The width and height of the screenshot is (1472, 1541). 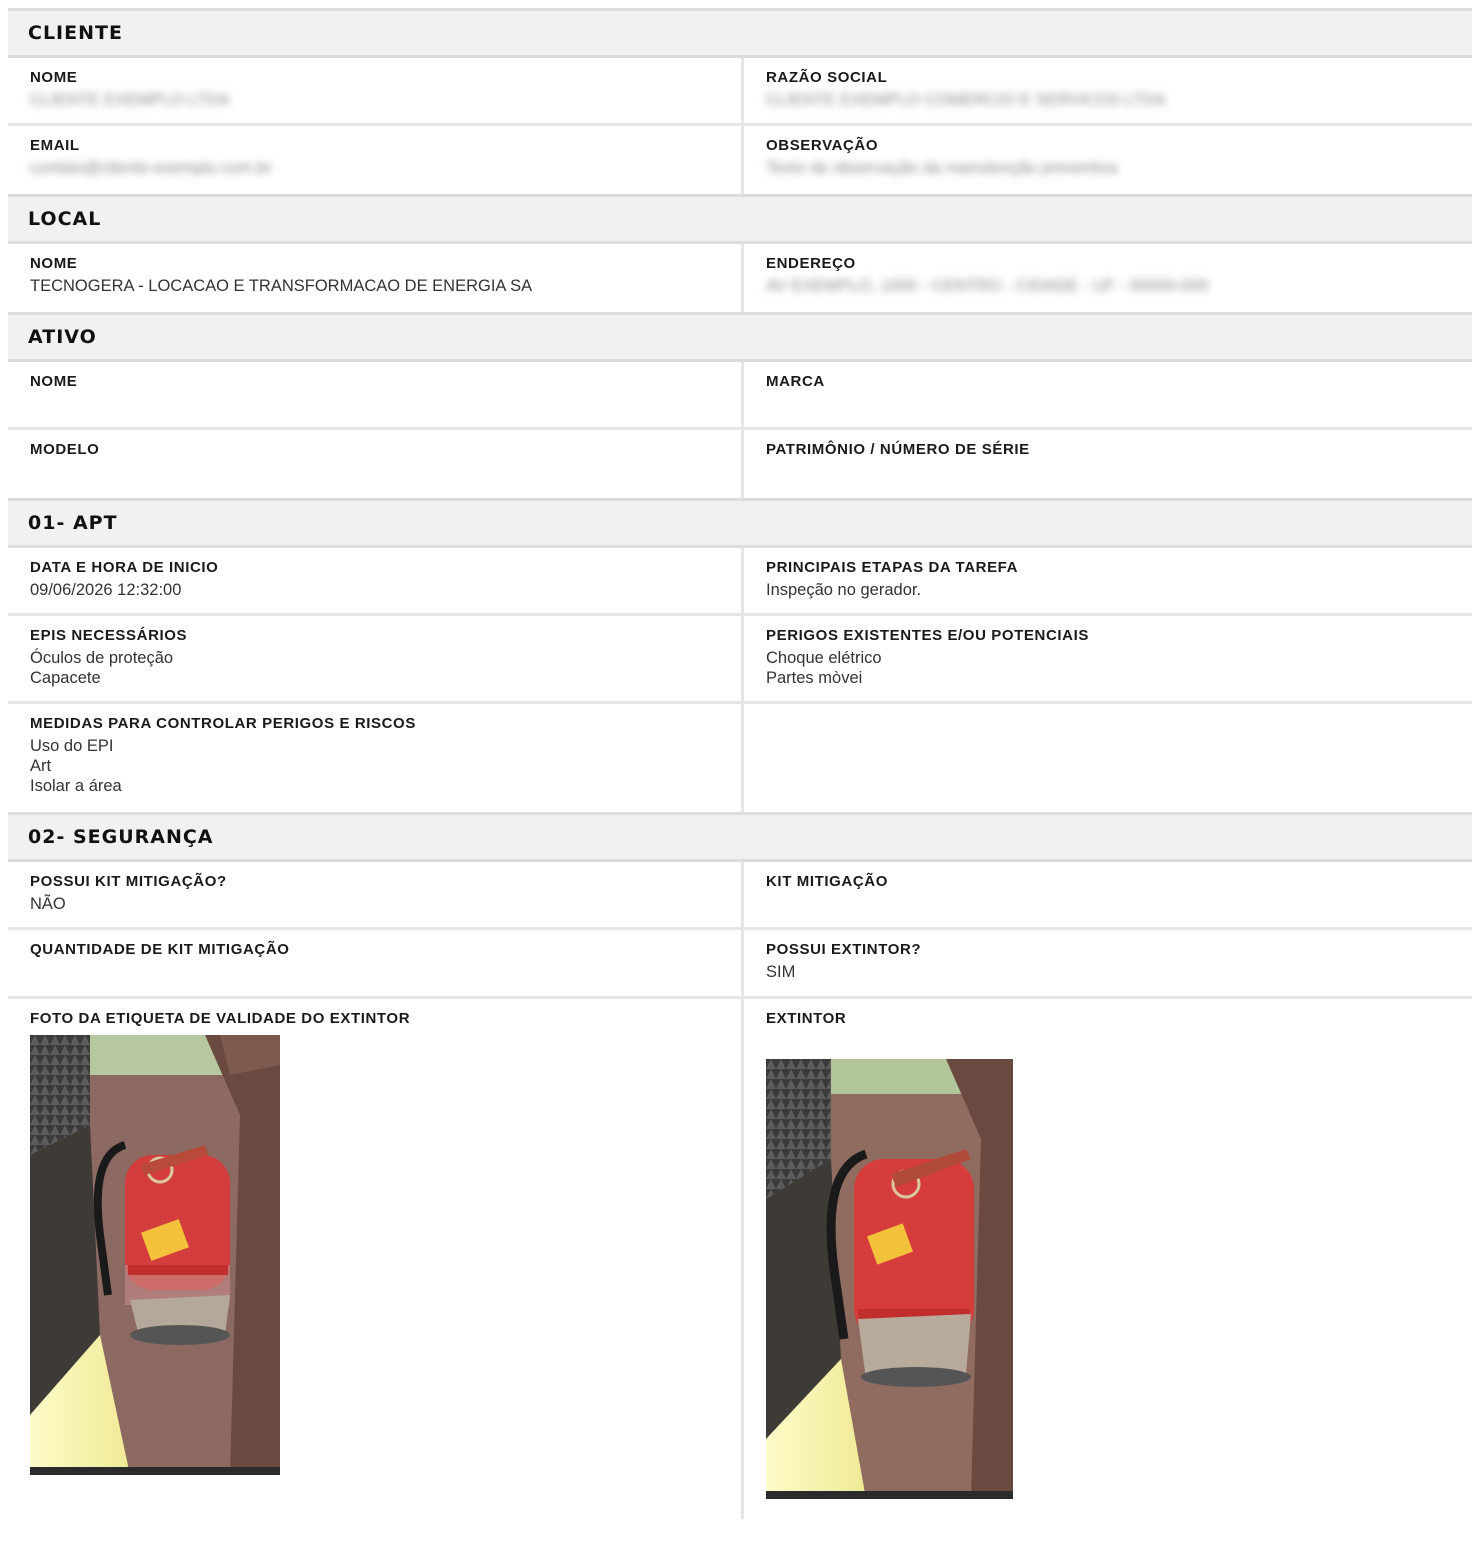 I want to click on seguranca-possui-kit-cell: POSSUI KIT MITIGAÇÃO? NÃO, so click(x=376, y=894).